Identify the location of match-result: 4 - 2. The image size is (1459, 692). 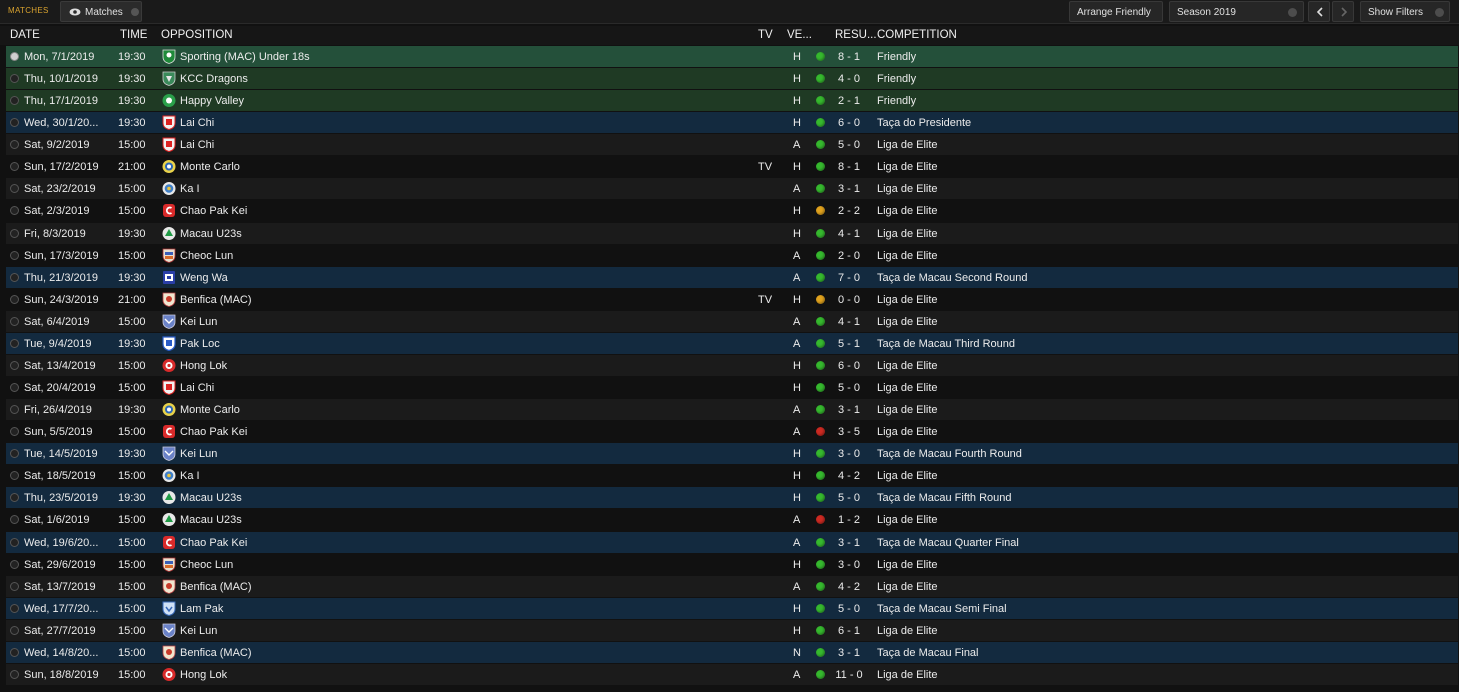
(849, 587).